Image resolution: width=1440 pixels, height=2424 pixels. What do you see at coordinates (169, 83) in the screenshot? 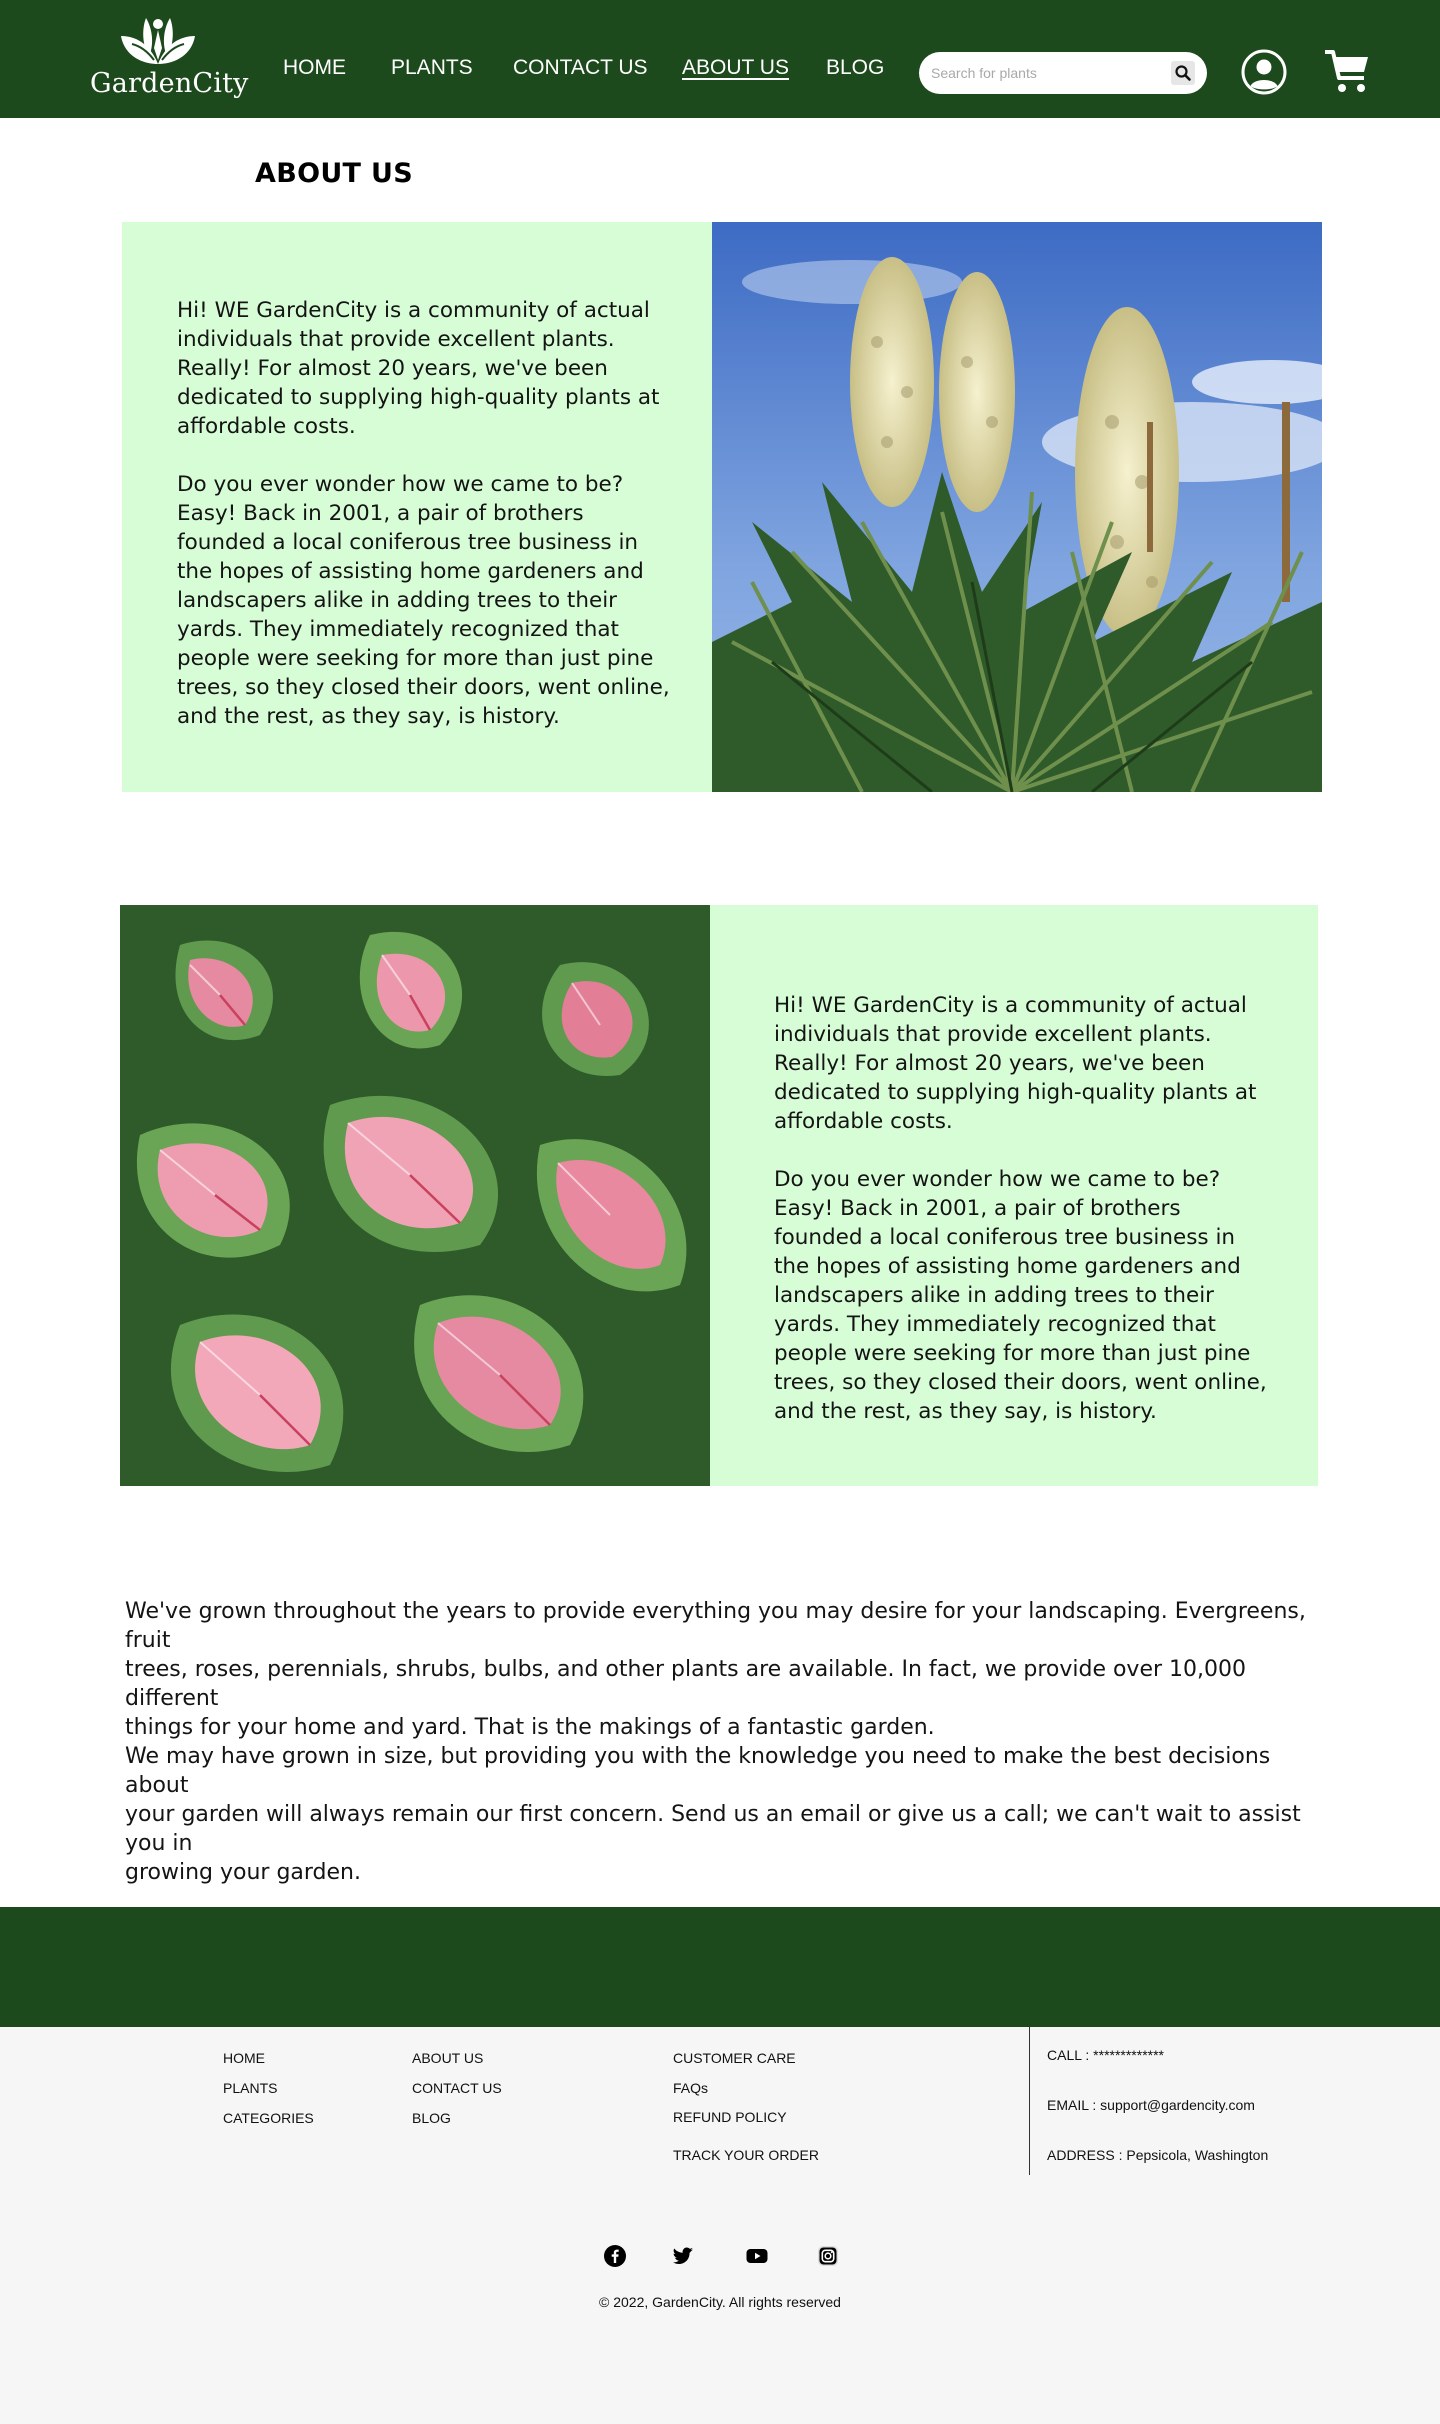
I see `brand-name: GardenCity` at bounding box center [169, 83].